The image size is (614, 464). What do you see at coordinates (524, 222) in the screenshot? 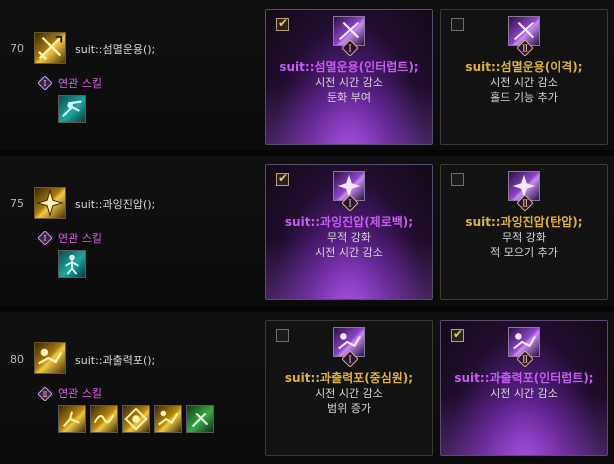
I see `option-title: suit::과잉진압(탄압);` at bounding box center [524, 222].